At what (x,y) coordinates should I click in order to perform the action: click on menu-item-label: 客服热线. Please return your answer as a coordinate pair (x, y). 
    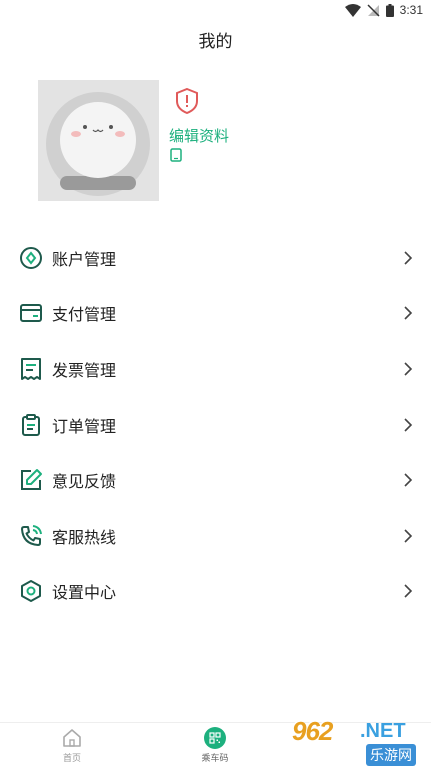
    Looking at the image, I should click on (84, 537).